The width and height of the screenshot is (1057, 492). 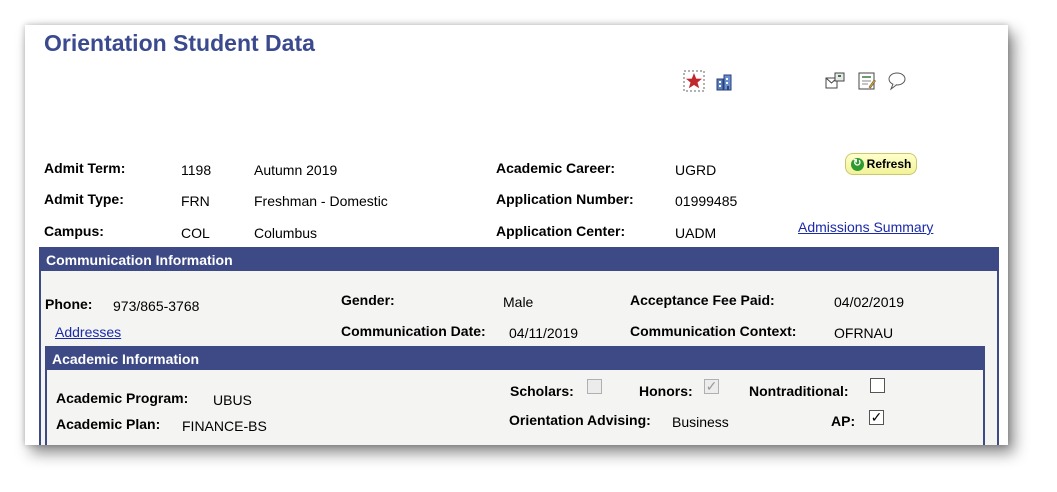 What do you see at coordinates (195, 201) in the screenshot?
I see `admit-type-code: FRN` at bounding box center [195, 201].